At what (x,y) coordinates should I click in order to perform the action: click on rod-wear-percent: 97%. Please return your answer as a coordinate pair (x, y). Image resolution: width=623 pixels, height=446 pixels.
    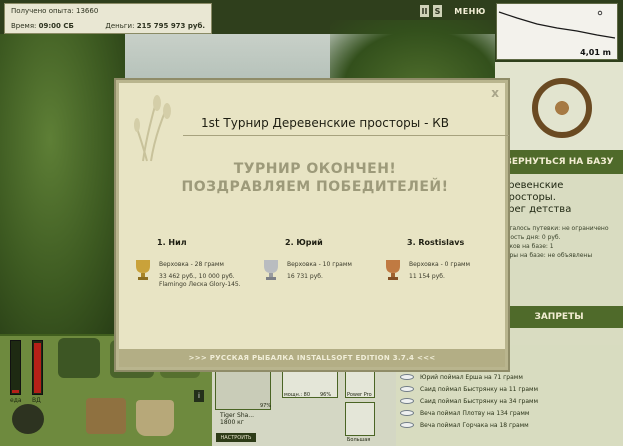
    Looking at the image, I should click on (266, 406).